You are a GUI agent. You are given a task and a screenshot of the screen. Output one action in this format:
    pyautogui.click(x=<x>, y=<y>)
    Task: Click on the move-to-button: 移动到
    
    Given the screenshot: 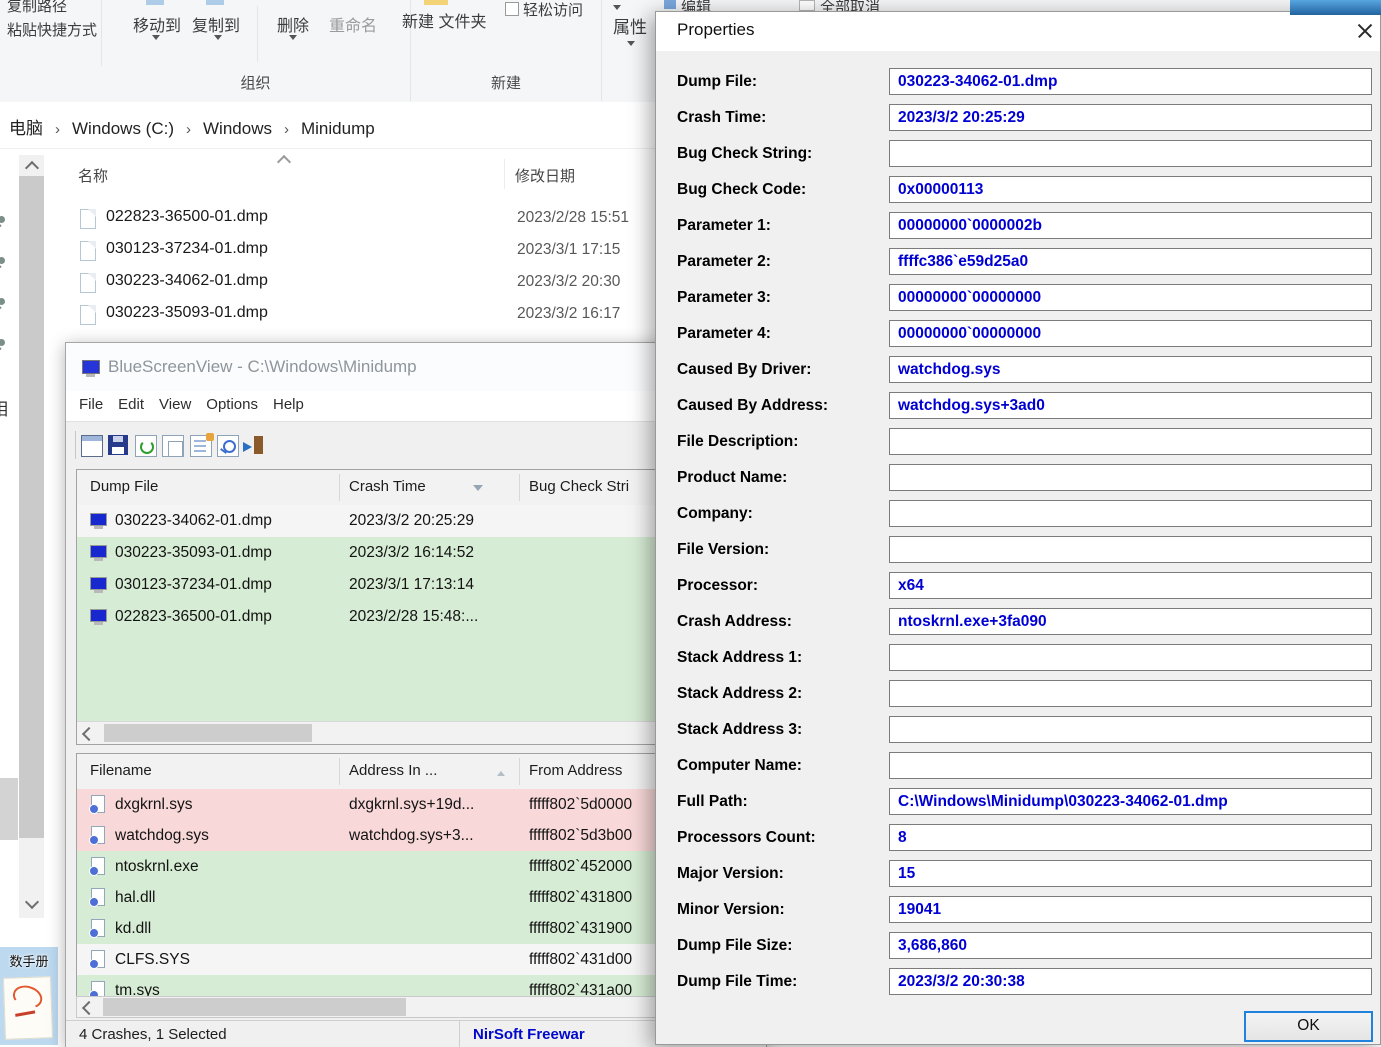 What is the action you would take?
    pyautogui.click(x=157, y=24)
    